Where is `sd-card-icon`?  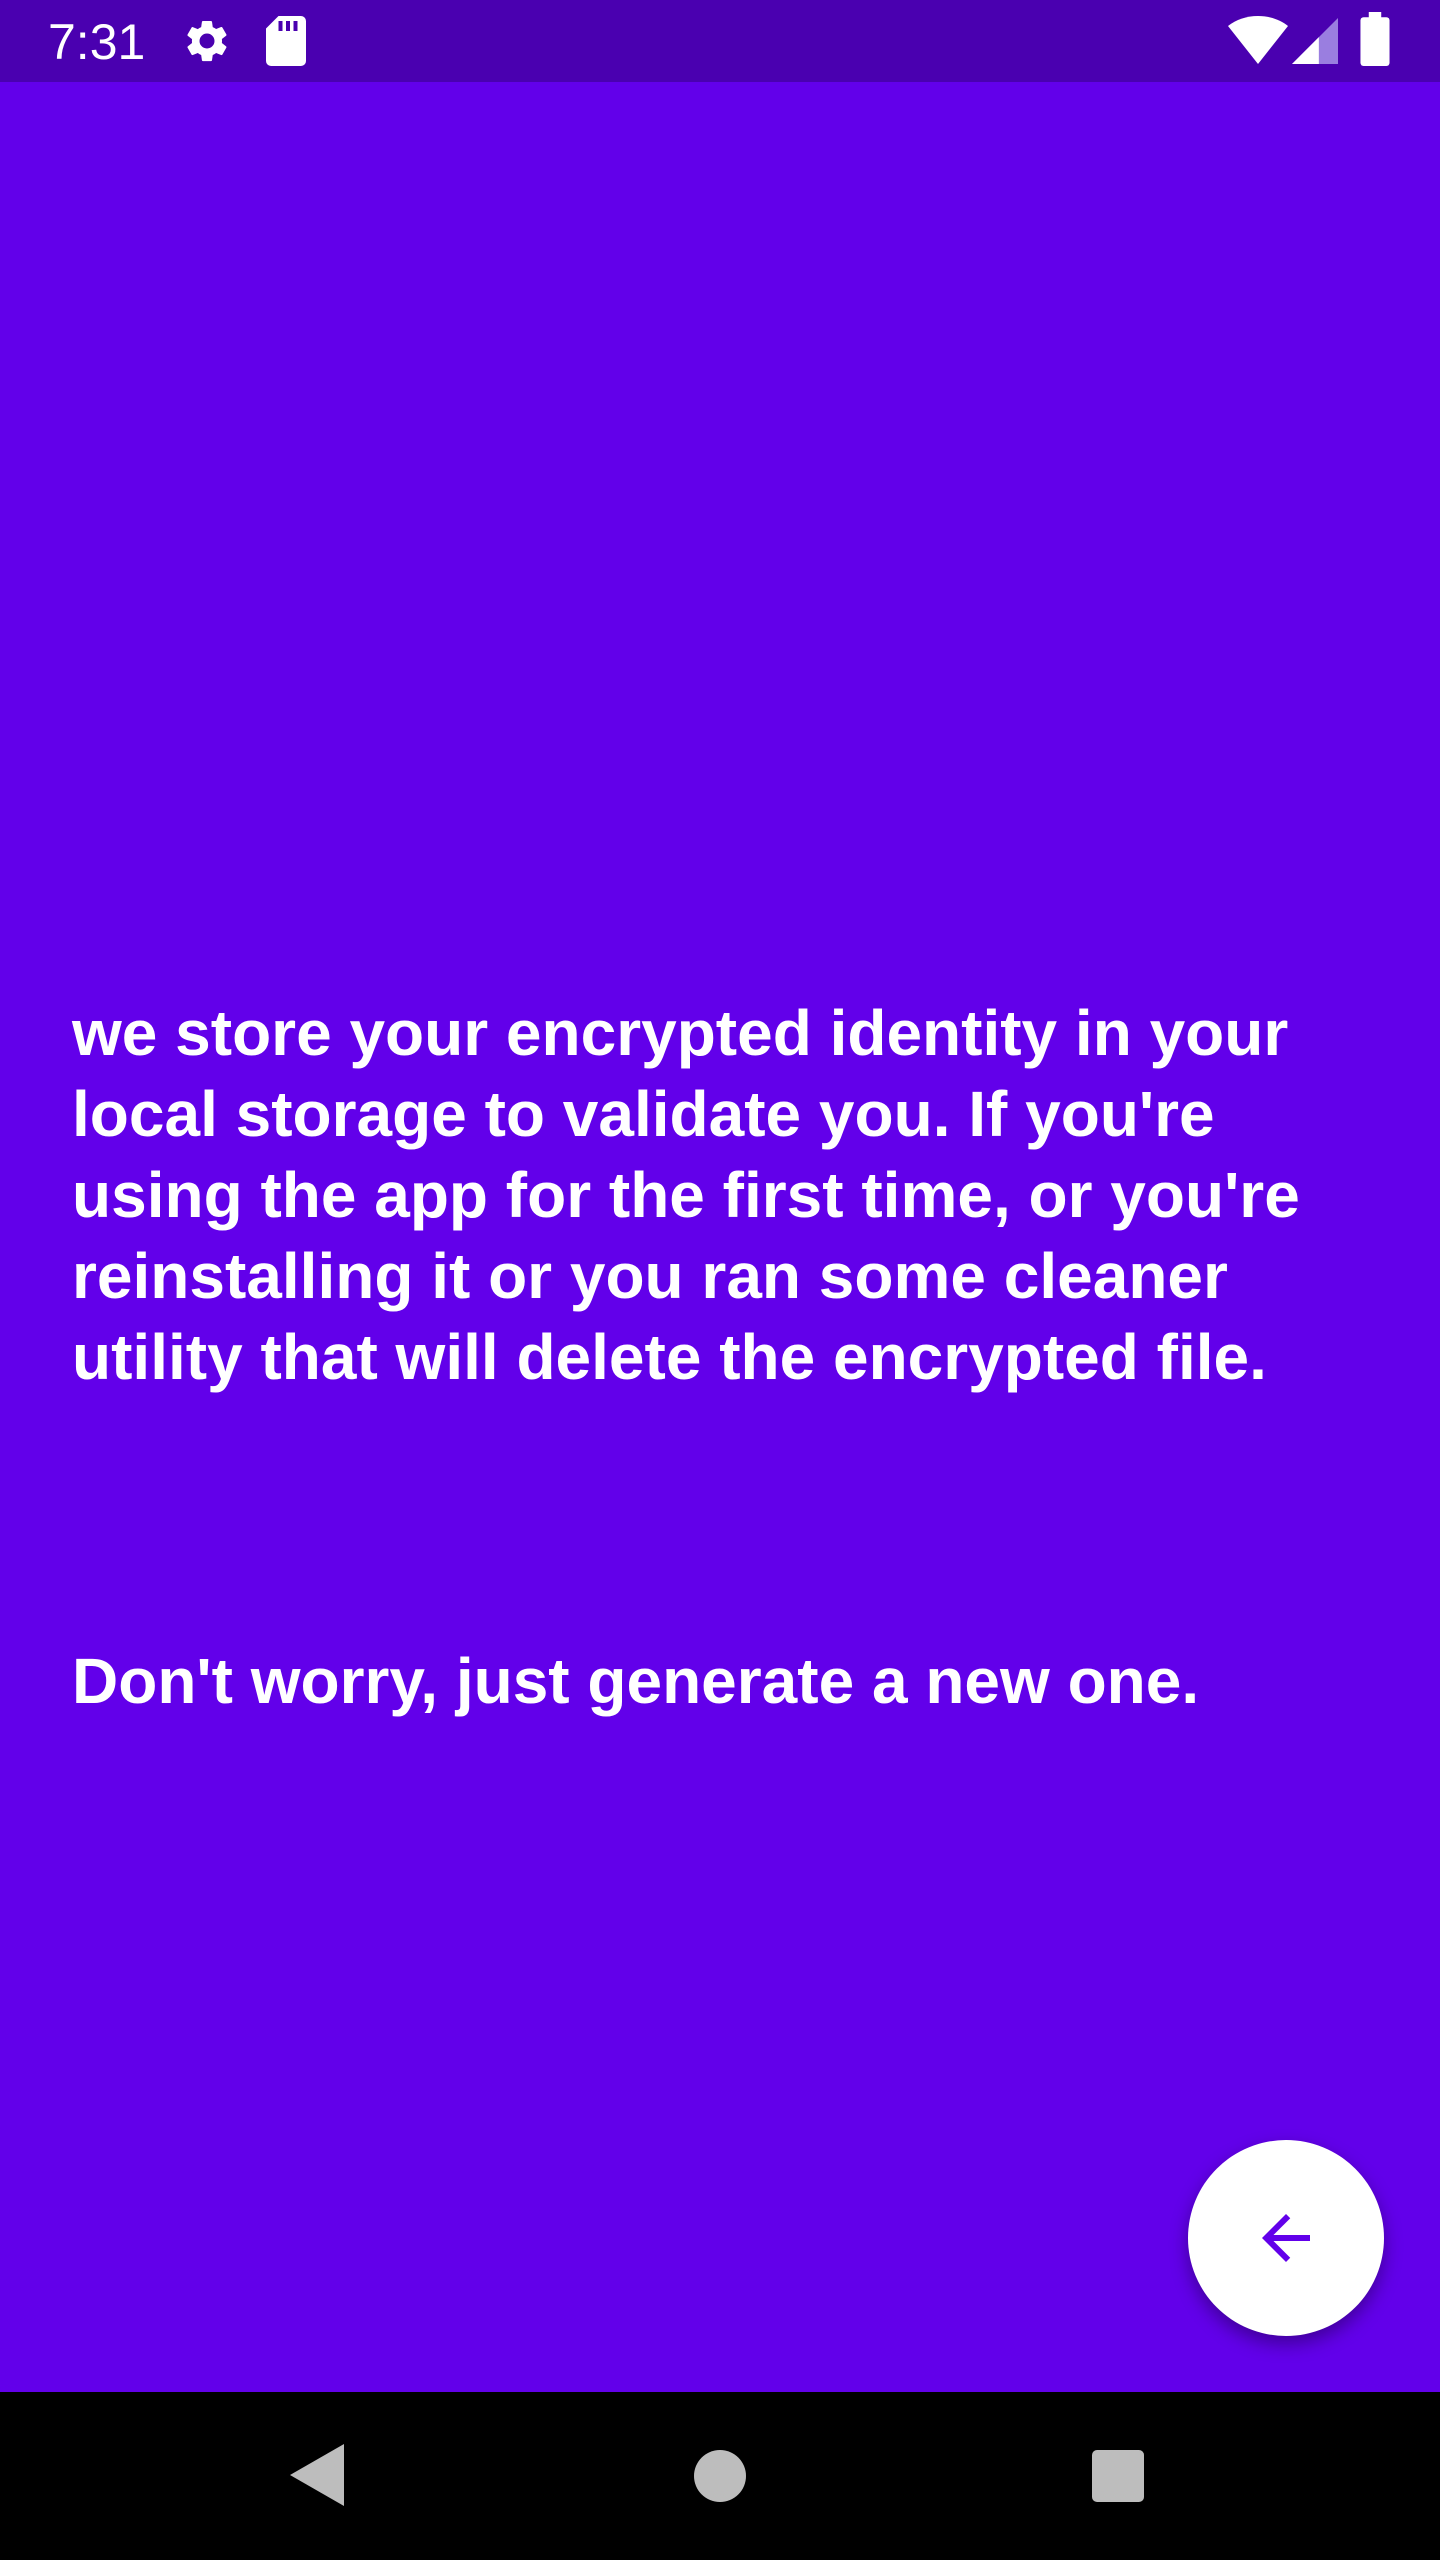 sd-card-icon is located at coordinates (286, 41).